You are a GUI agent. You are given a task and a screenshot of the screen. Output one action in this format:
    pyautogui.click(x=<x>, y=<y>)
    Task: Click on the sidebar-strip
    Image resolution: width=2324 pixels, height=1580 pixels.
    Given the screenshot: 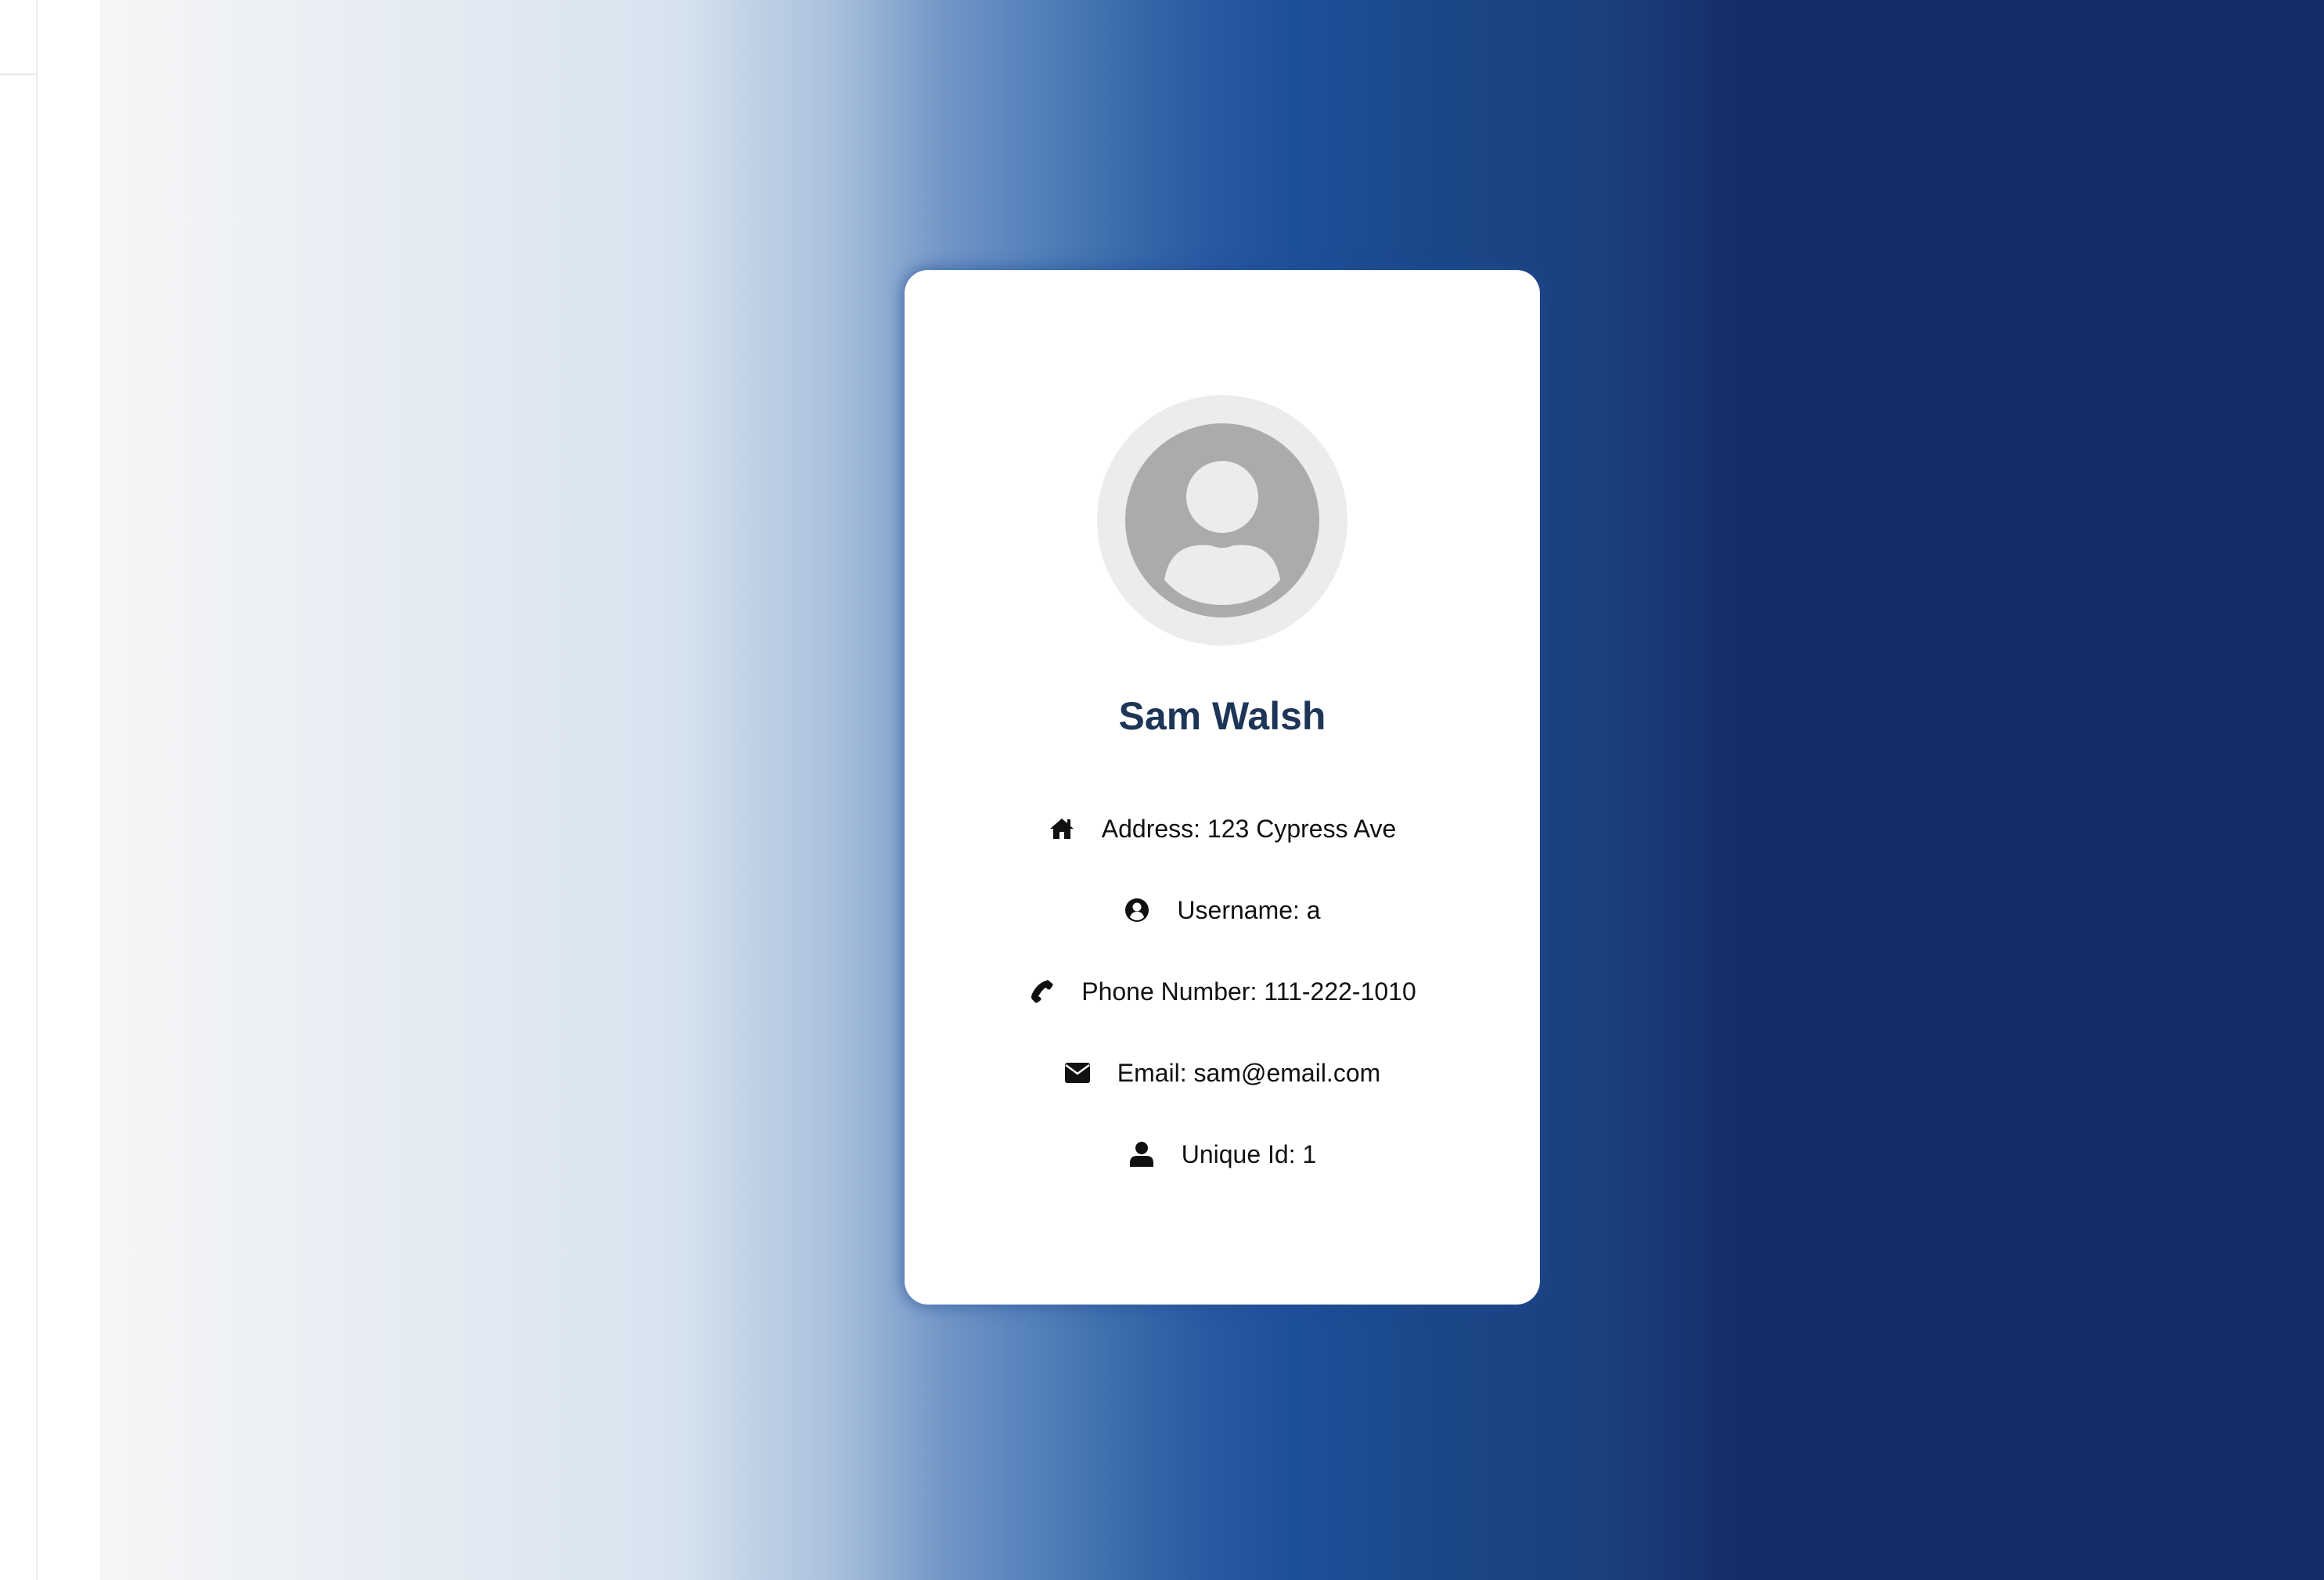 What is the action you would take?
    pyautogui.click(x=19, y=790)
    